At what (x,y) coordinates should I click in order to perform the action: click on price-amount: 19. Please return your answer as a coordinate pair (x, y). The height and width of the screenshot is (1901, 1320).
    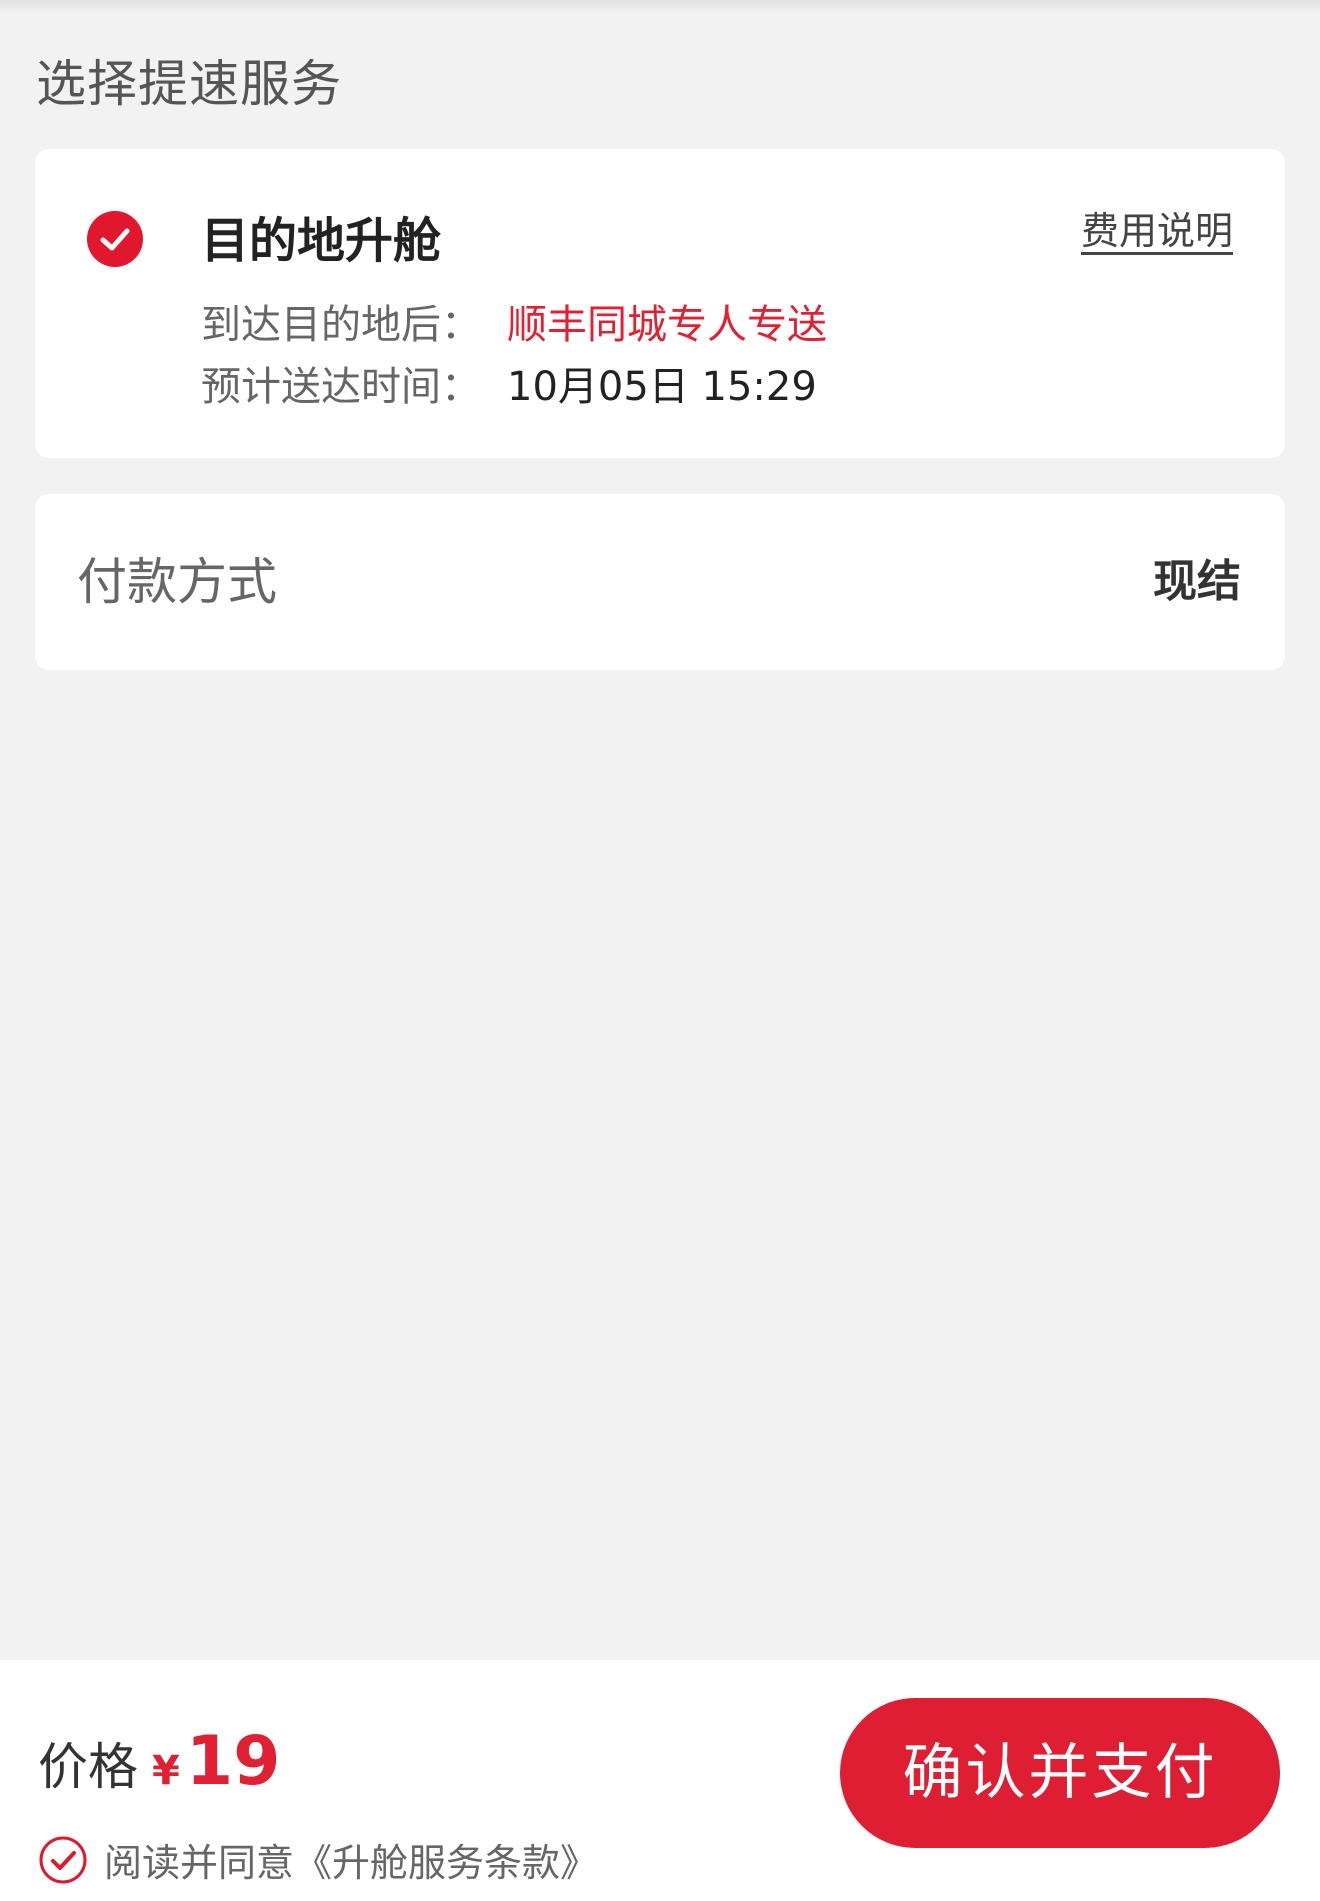
    Looking at the image, I should click on (233, 1761).